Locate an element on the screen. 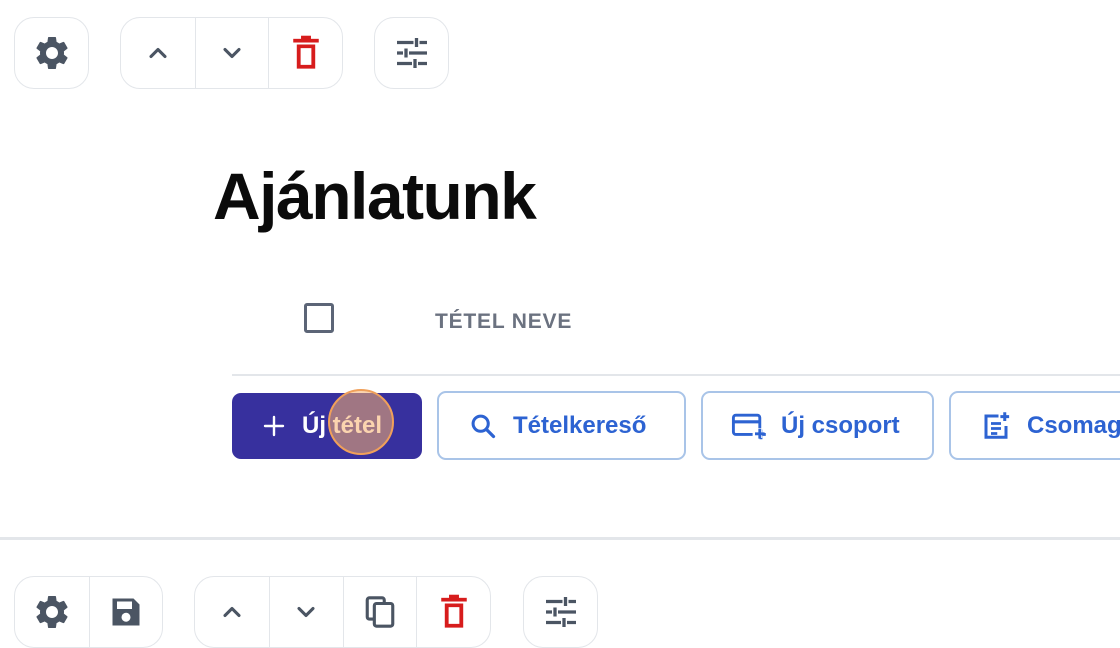 The height and width of the screenshot is (648, 1120). page-title: Ajánlatunk is located at coordinates (375, 196).